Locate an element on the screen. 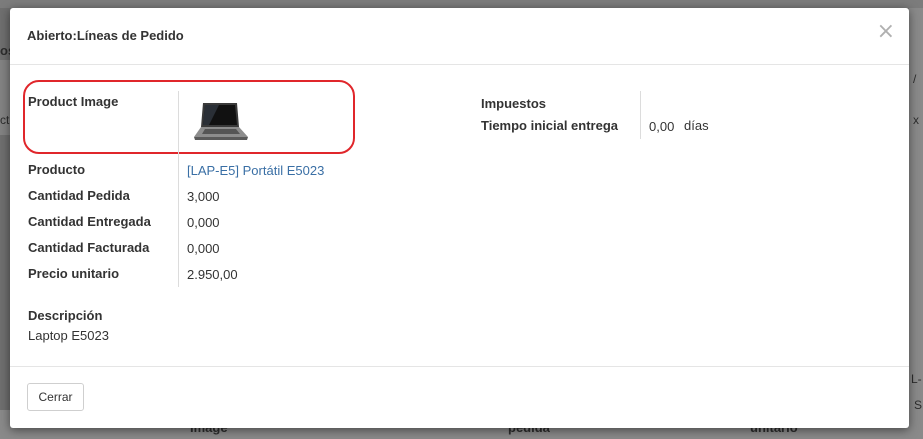  background-fragment: S is located at coordinates (918, 405).